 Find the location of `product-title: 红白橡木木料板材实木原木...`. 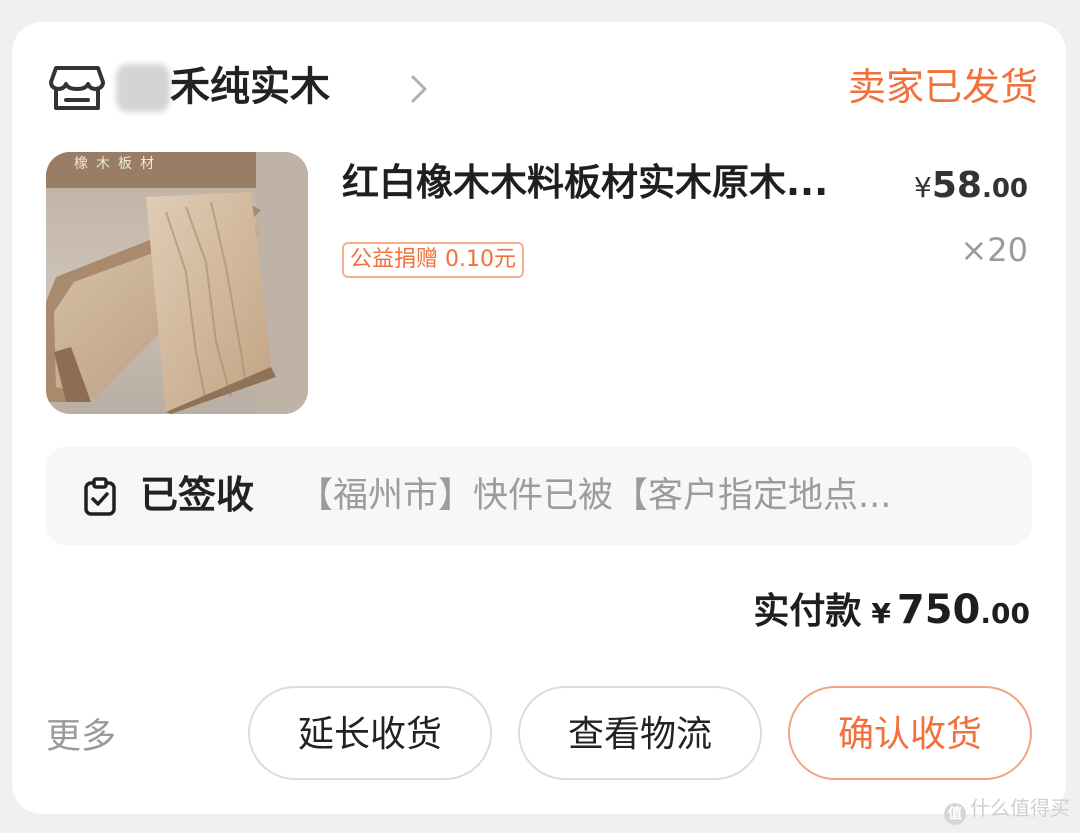

product-title: 红白橡木木料板材实木原木... is located at coordinates (616, 183).